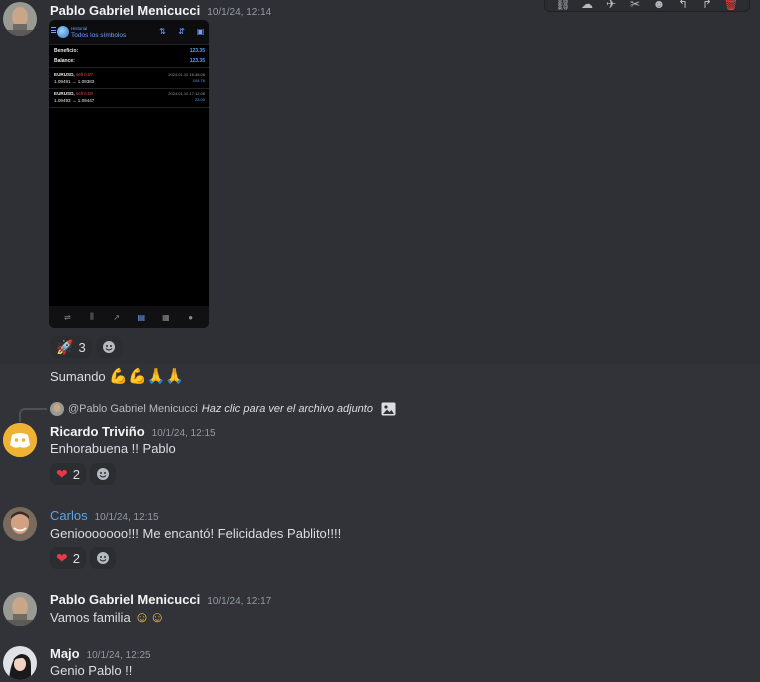 The height and width of the screenshot is (682, 760). What do you see at coordinates (730, 5) in the screenshot?
I see `trash-icon: 🗑` at bounding box center [730, 5].